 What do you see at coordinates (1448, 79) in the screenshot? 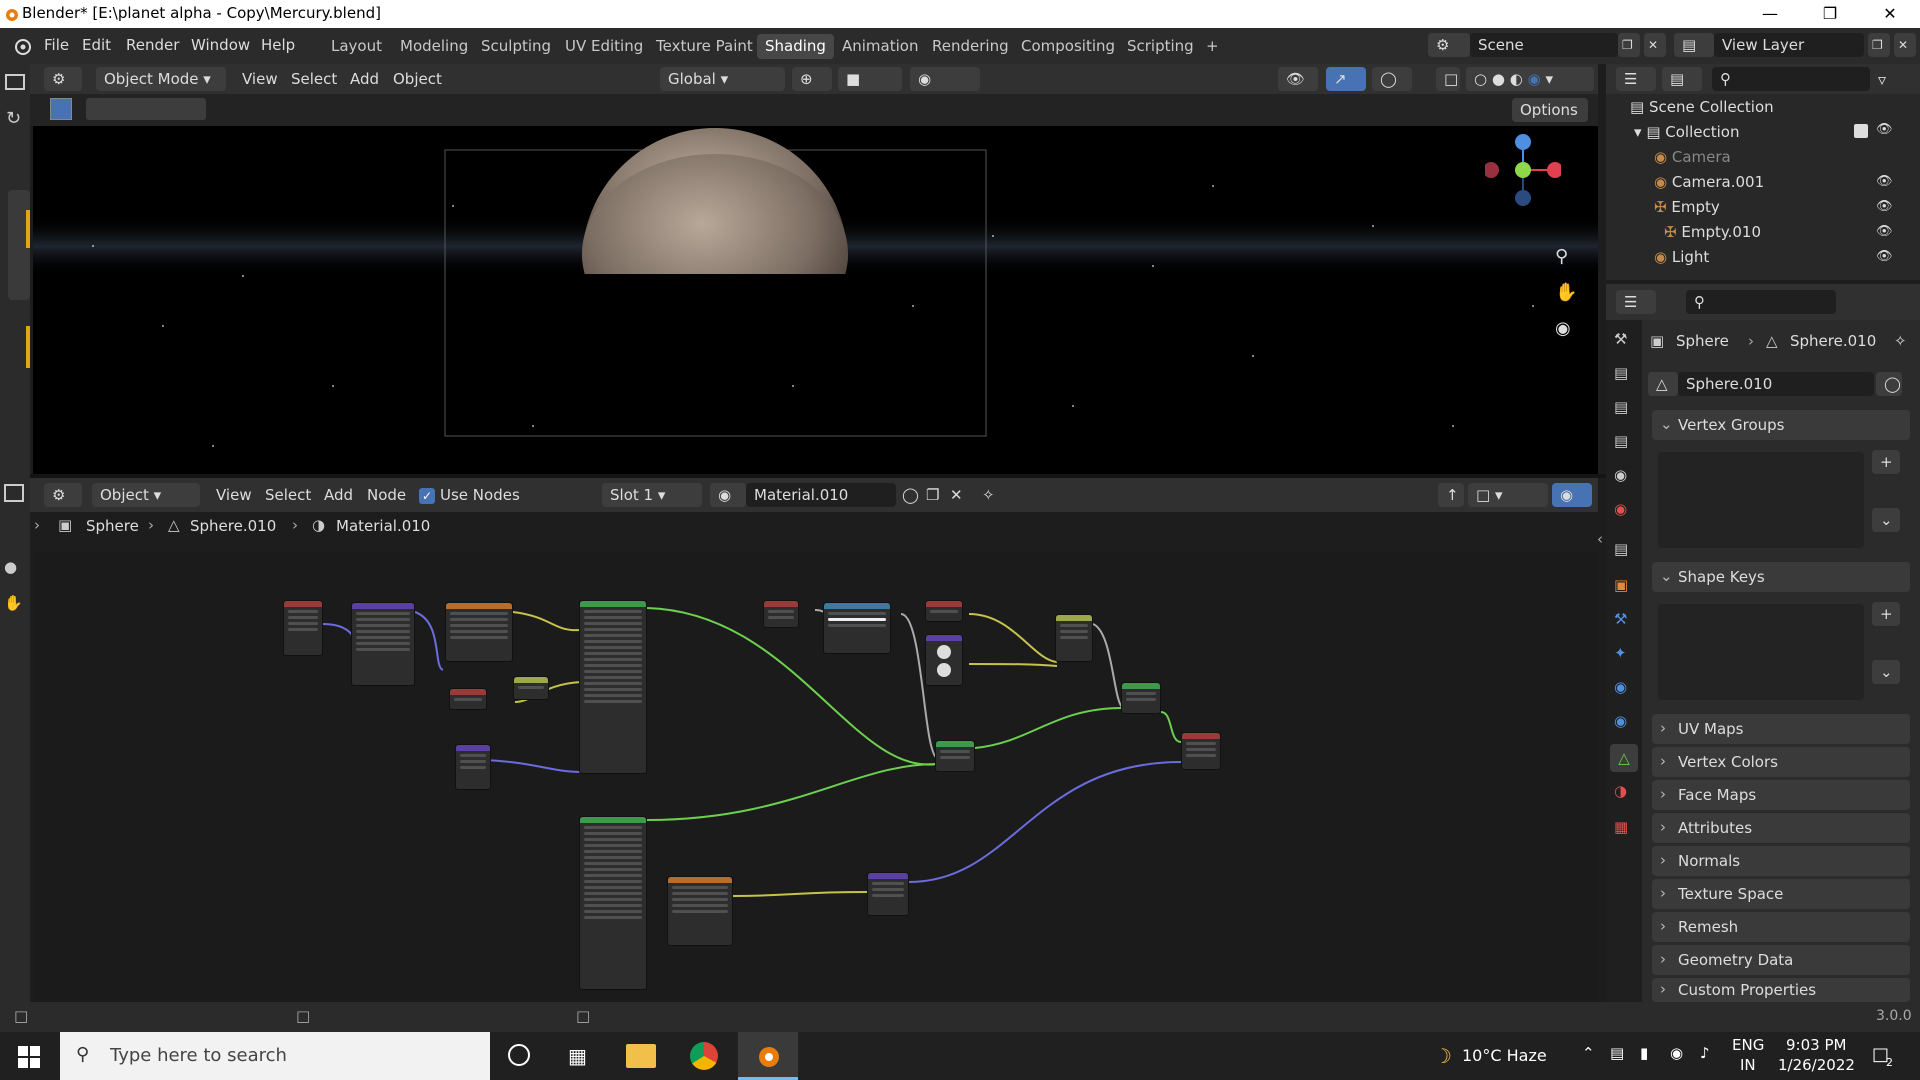
I see `xray-icon: □` at bounding box center [1448, 79].